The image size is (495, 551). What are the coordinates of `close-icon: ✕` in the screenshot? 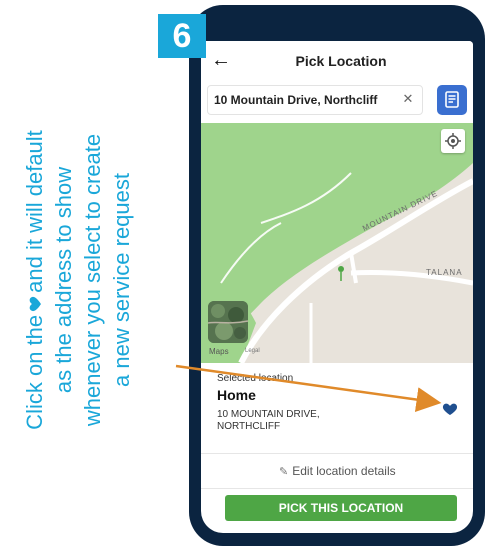 It's located at (408, 99).